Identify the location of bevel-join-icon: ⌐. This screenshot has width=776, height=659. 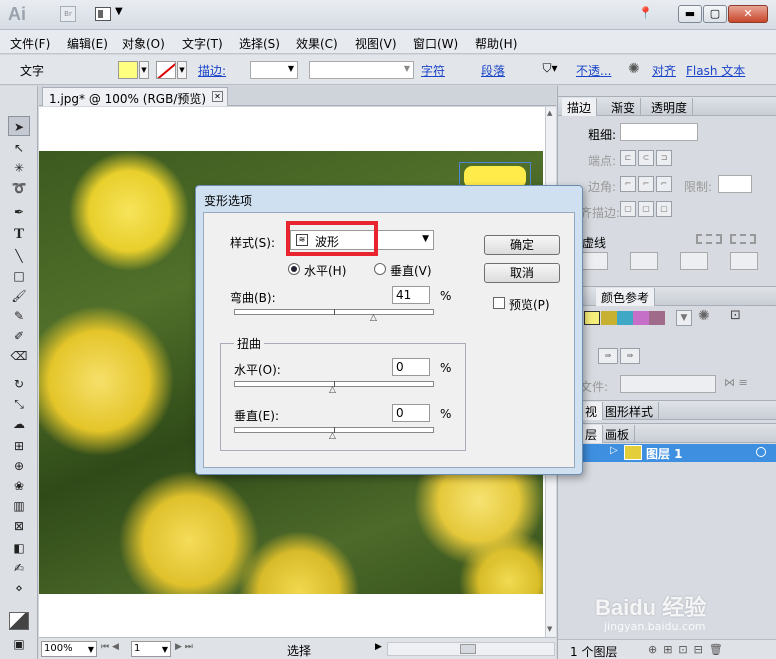
(664, 184).